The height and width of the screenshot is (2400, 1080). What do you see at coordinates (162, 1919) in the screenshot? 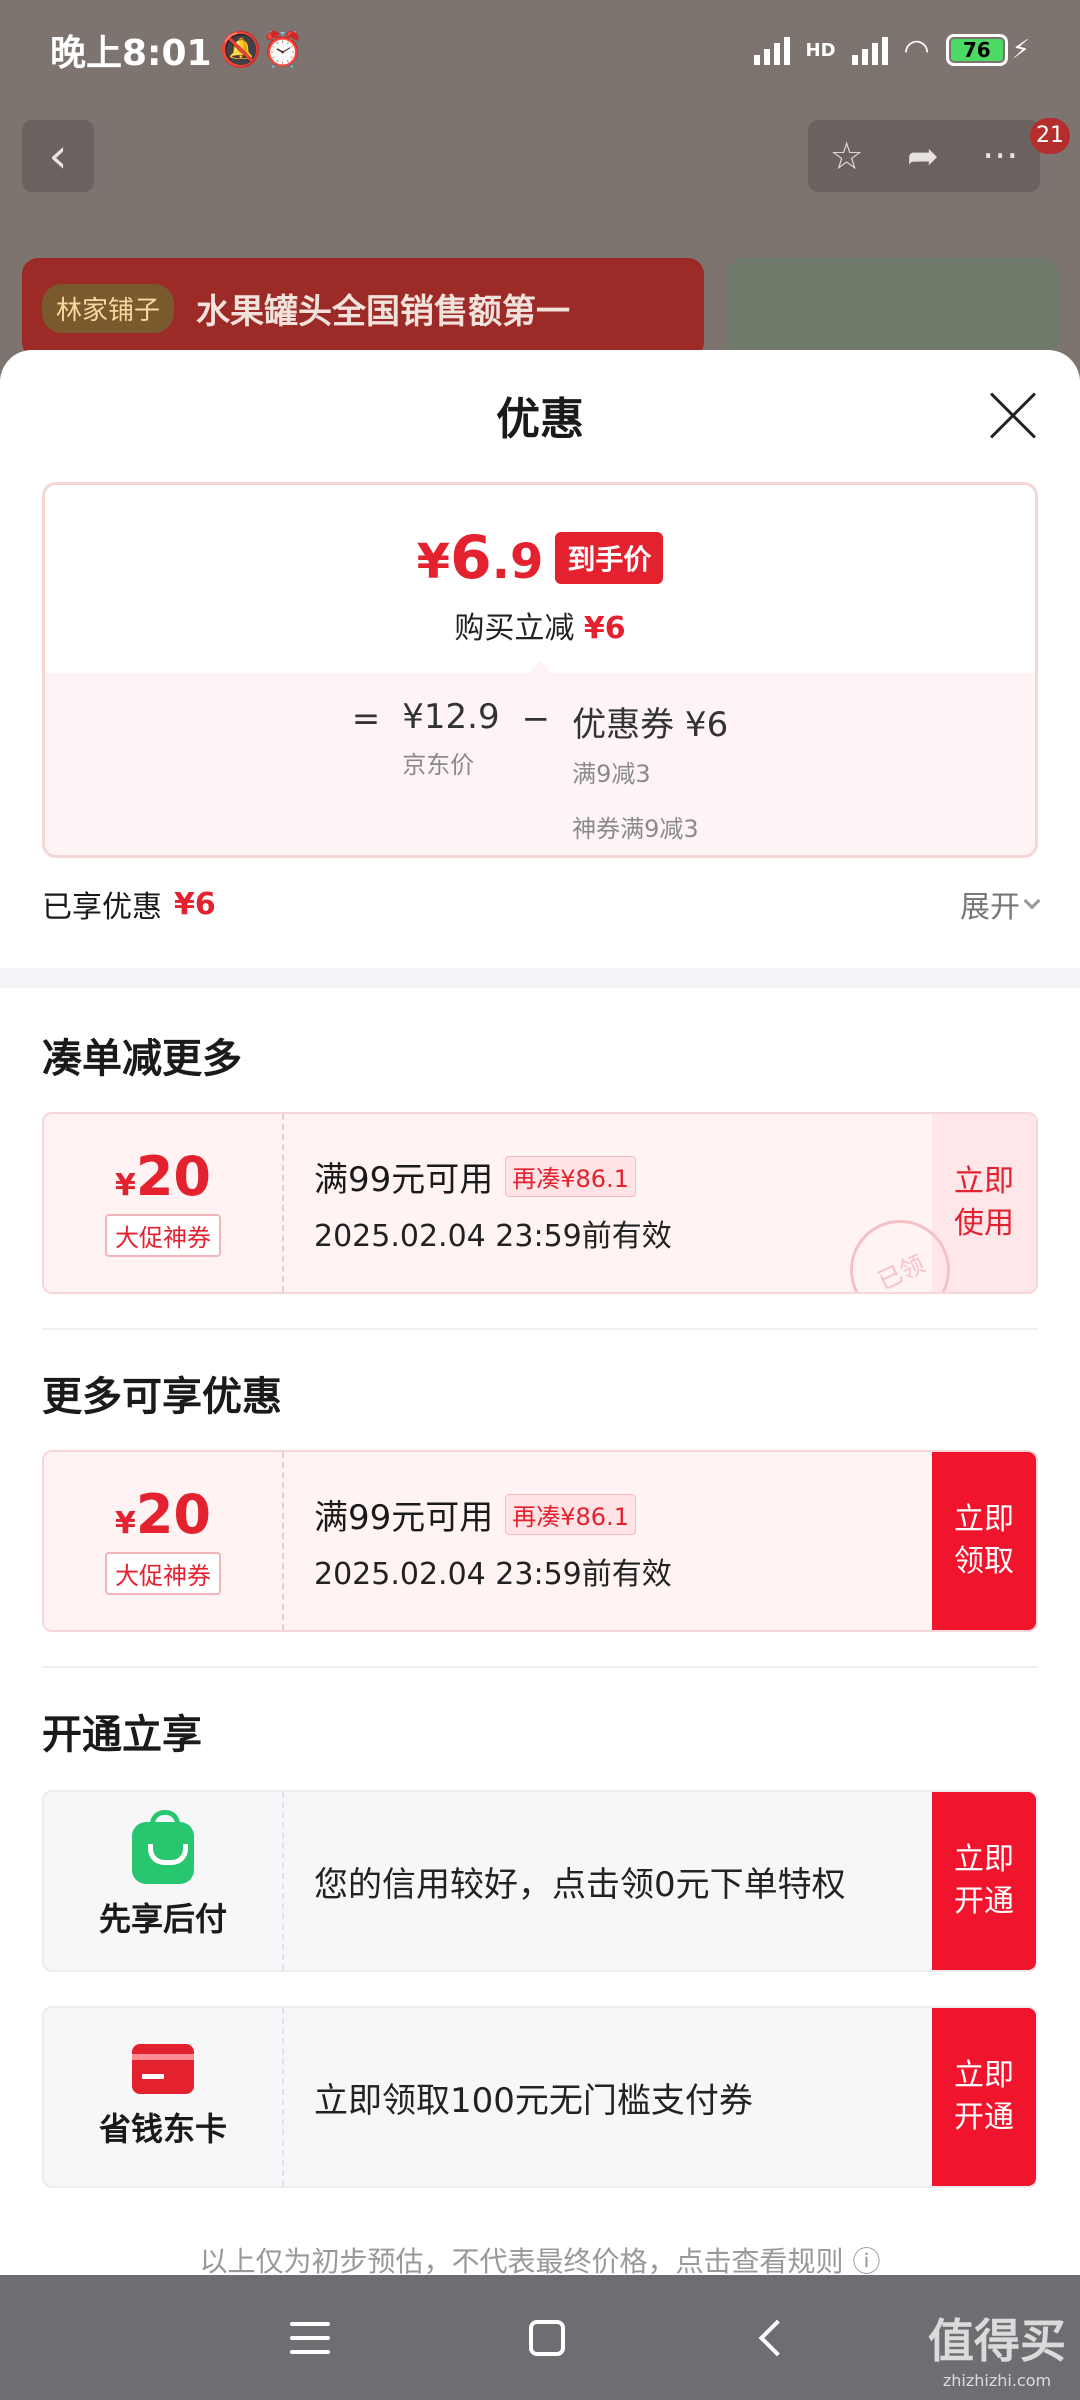
I see `service-name: 先享后付` at bounding box center [162, 1919].